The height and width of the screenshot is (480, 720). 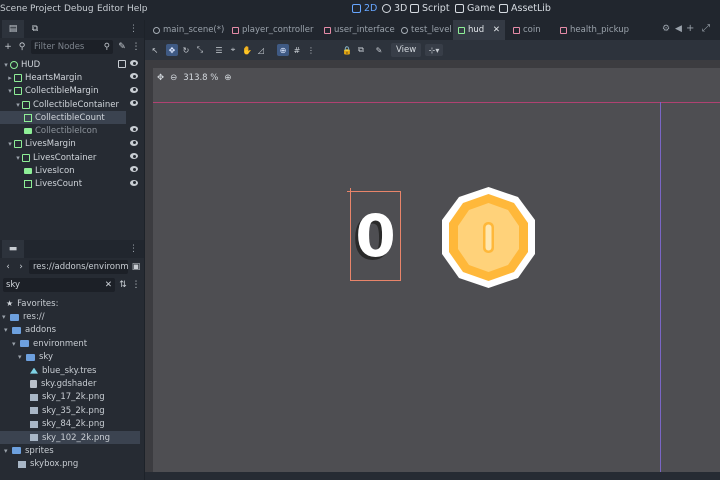 I want to click on workspace-3d-button: 3D, so click(x=394, y=8).